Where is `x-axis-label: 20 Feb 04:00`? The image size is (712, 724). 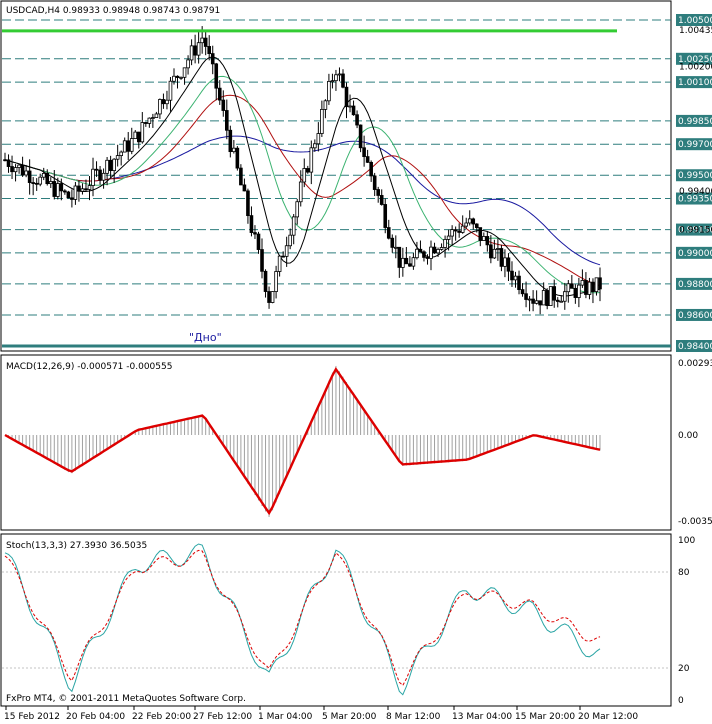
x-axis-label: 20 Feb 04:00 is located at coordinates (95, 717).